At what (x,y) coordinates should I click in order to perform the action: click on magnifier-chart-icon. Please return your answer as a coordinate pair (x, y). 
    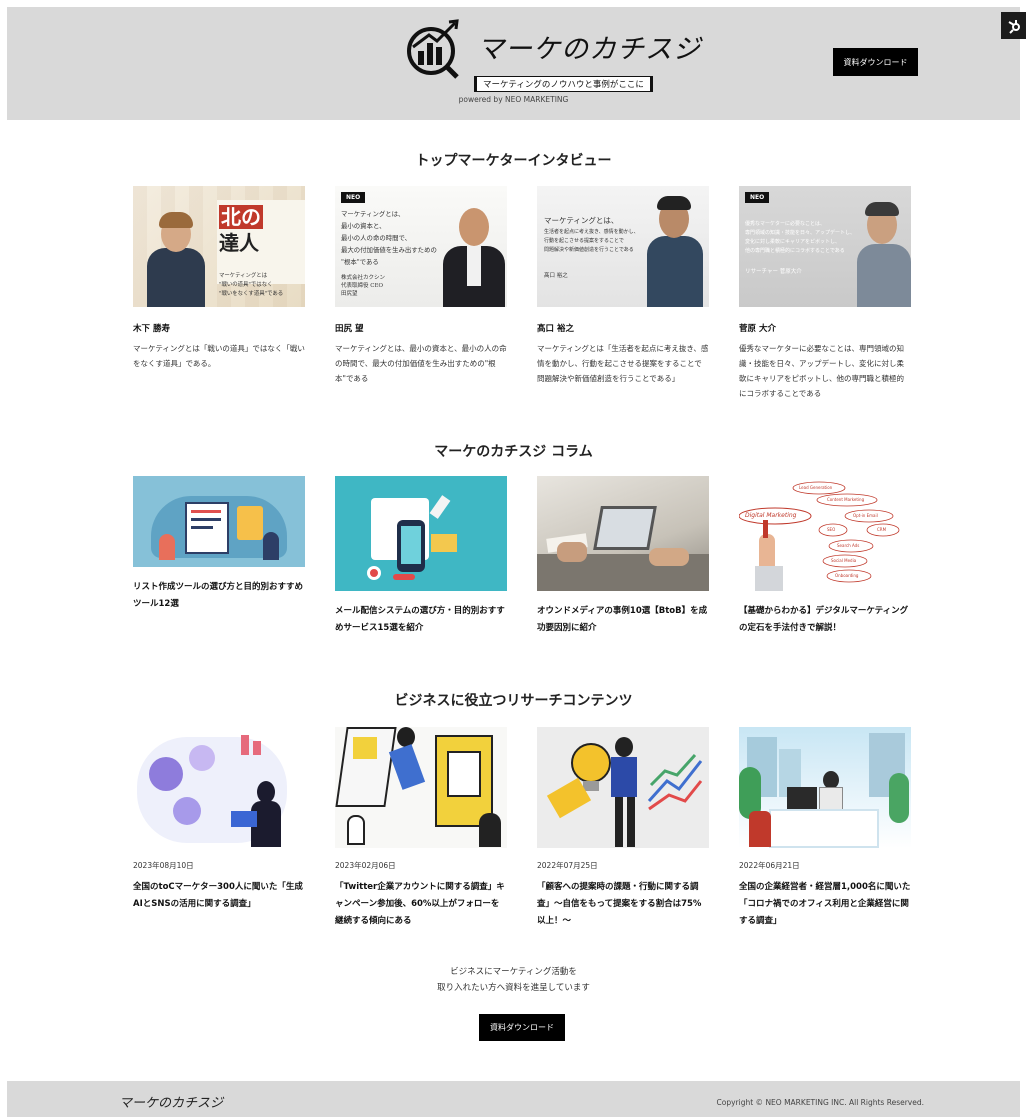
    Looking at the image, I should click on (433, 49).